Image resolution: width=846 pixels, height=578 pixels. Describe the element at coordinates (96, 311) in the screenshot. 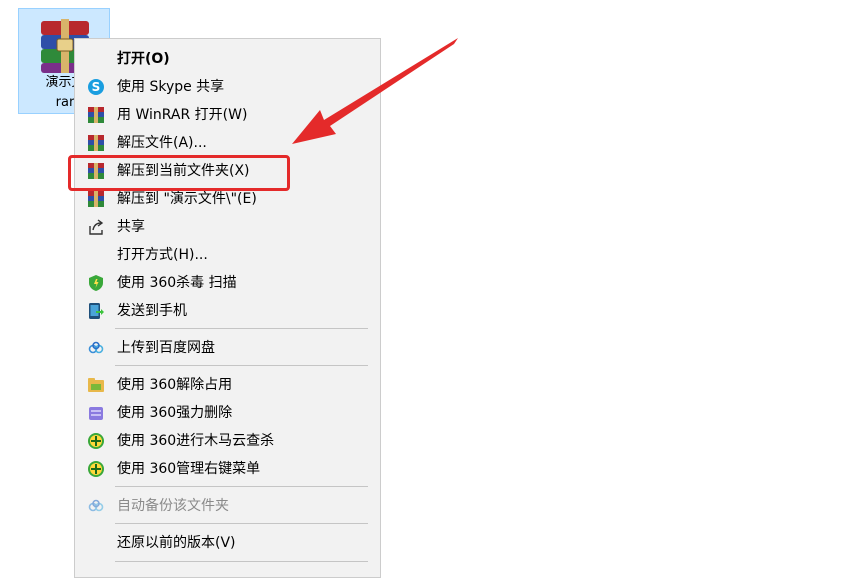

I see `phone-icon` at that location.